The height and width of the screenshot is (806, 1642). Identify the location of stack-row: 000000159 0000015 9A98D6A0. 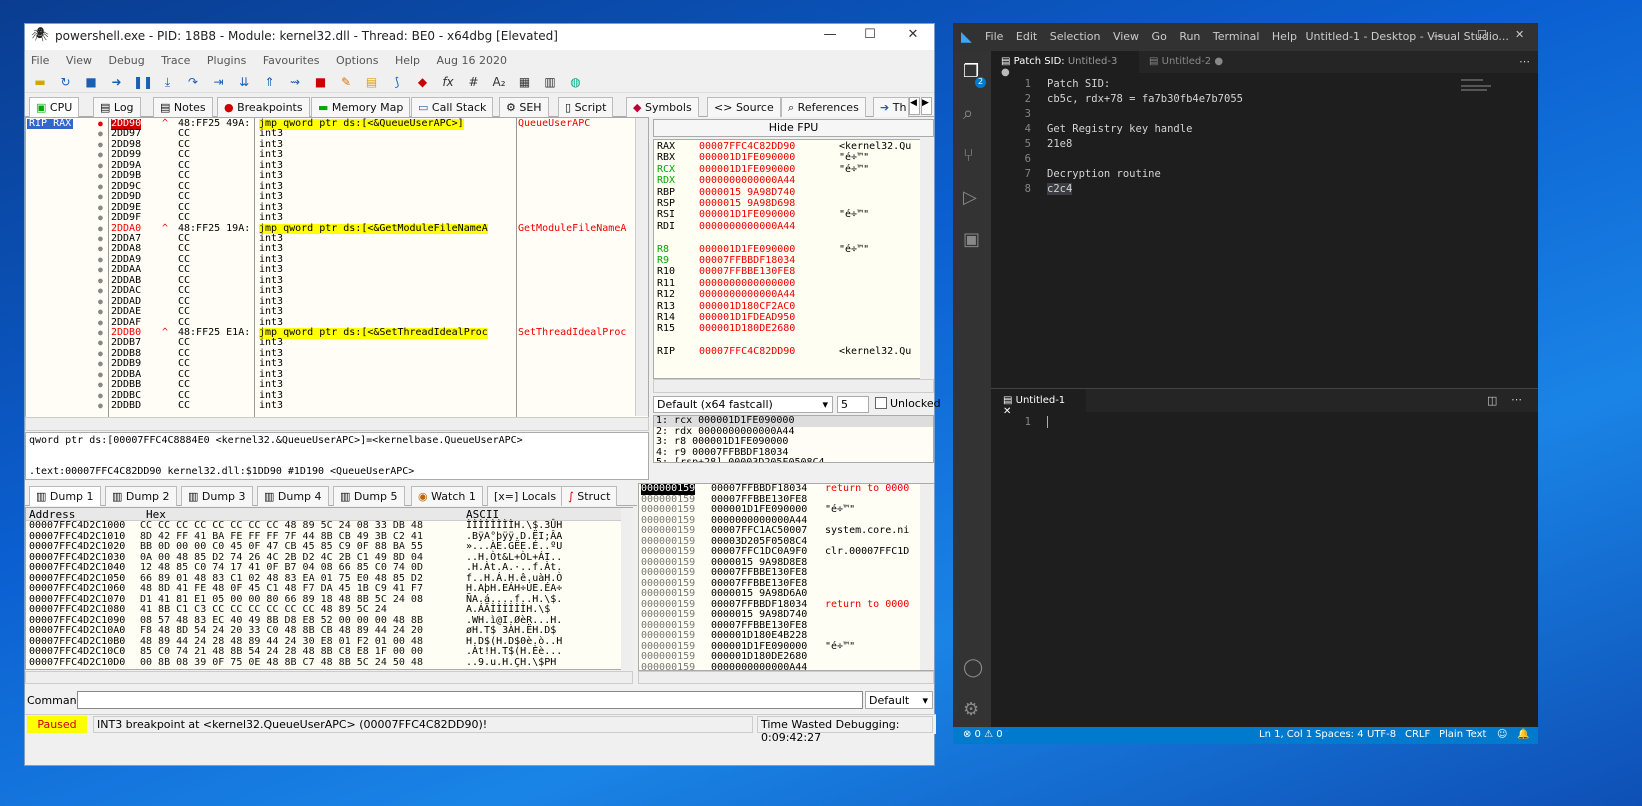
(786, 594).